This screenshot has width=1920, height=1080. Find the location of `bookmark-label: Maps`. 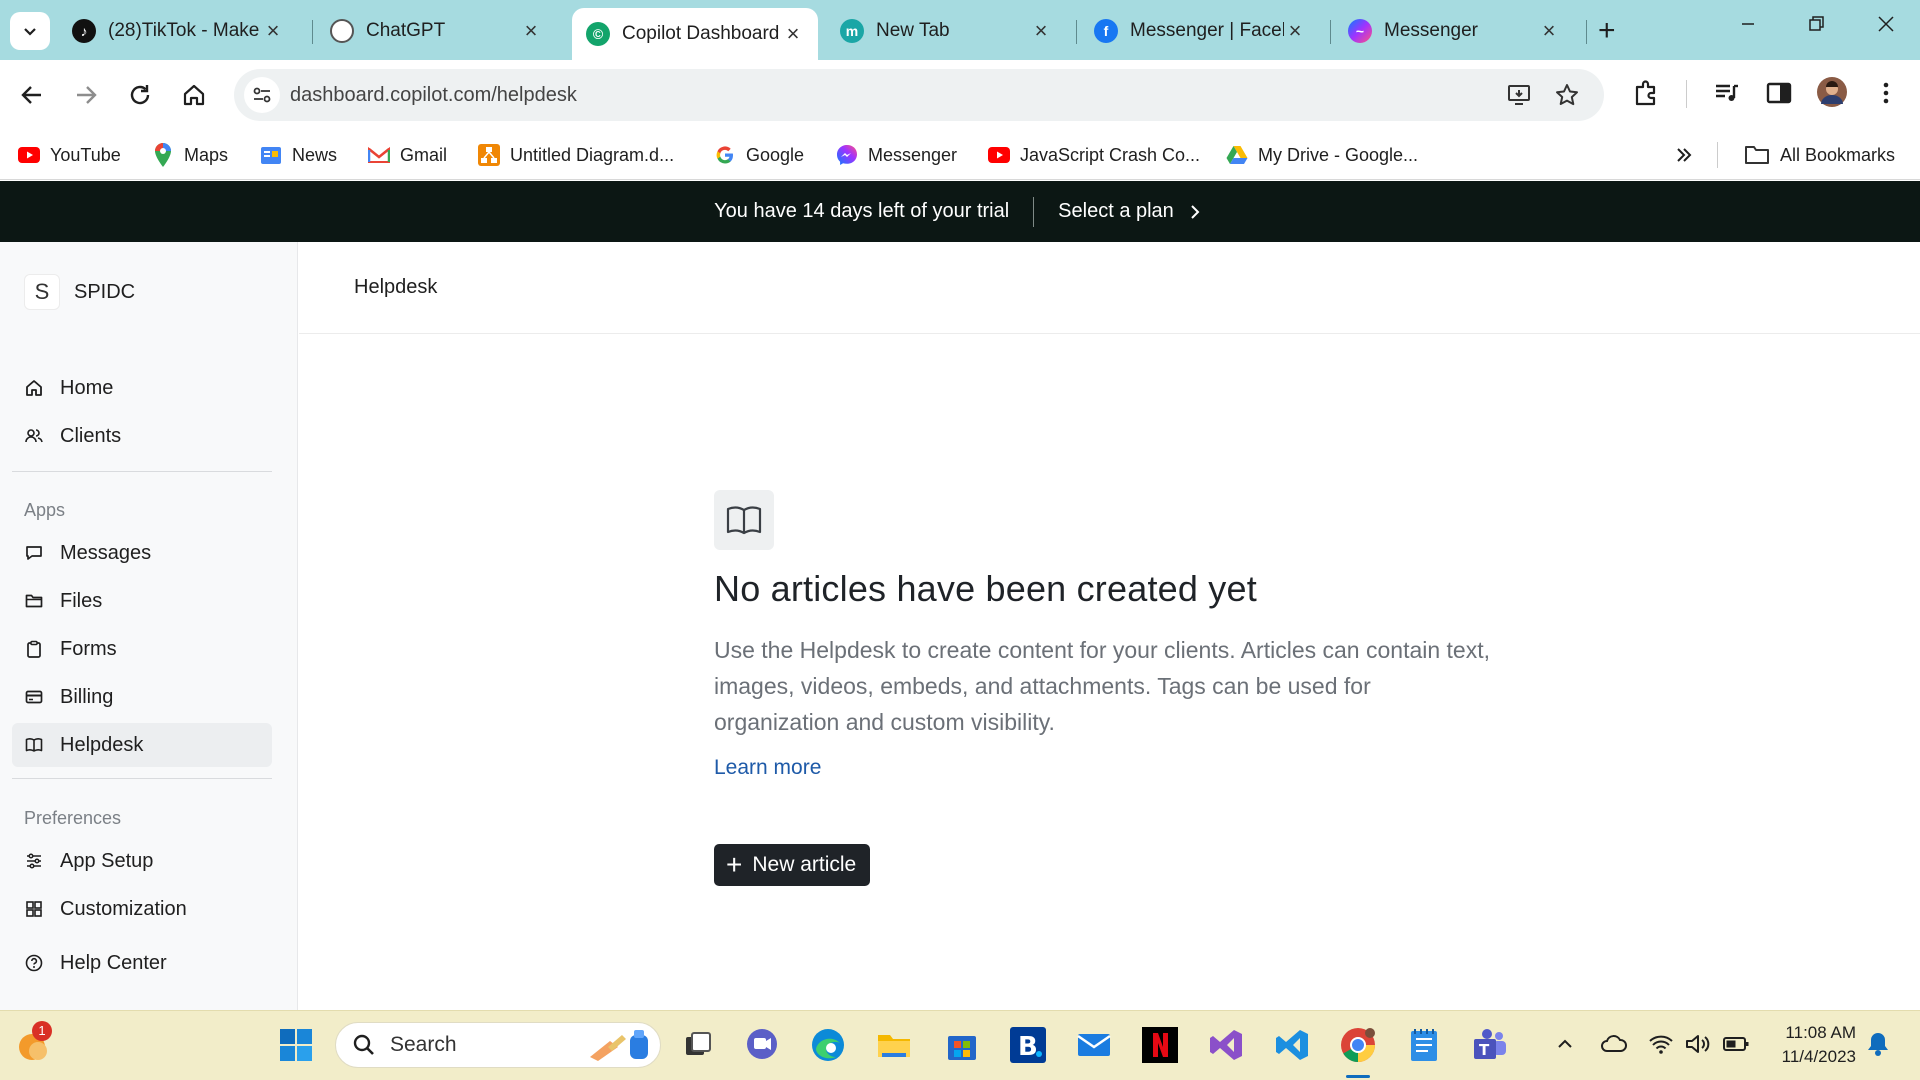

bookmark-label: Maps is located at coordinates (206, 154).